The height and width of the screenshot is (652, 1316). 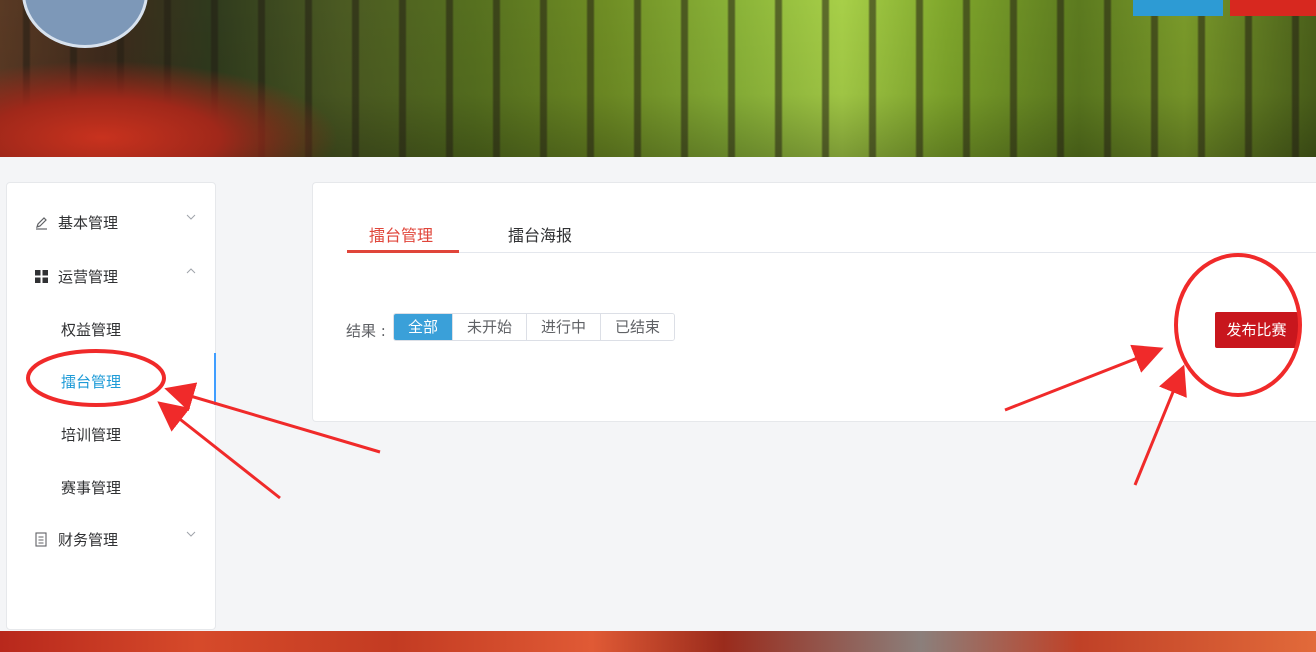 I want to click on sidebar-item-training: 培训管理, so click(x=91, y=434).